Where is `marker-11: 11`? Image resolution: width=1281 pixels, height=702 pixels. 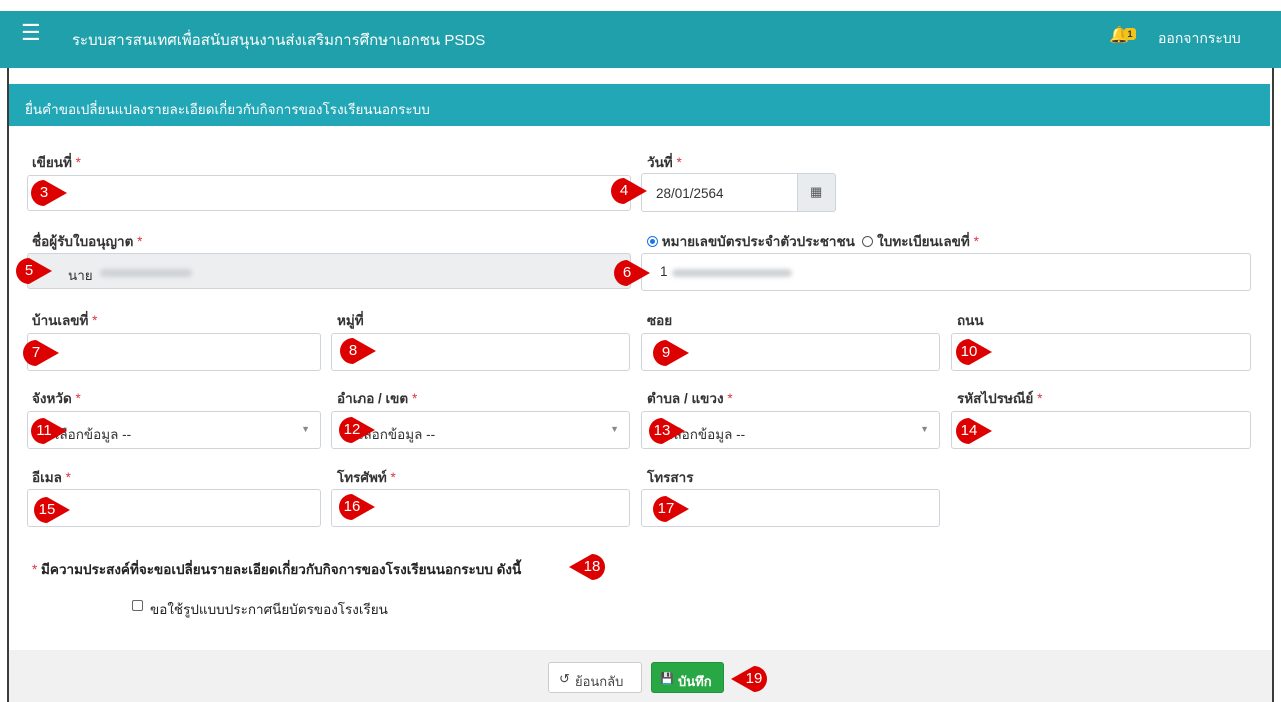
marker-11: 11 is located at coordinates (49, 431).